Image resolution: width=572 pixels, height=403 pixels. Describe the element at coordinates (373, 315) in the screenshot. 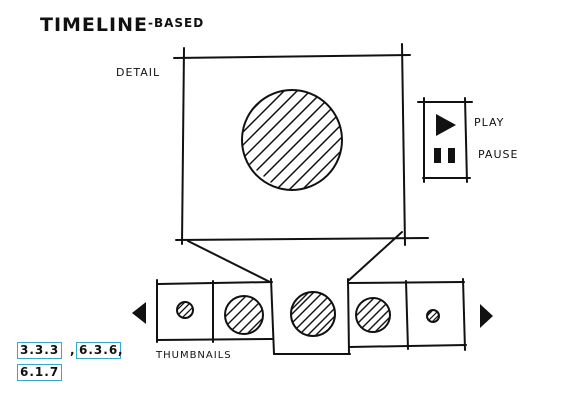

I see `thumbnail-4-image` at that location.